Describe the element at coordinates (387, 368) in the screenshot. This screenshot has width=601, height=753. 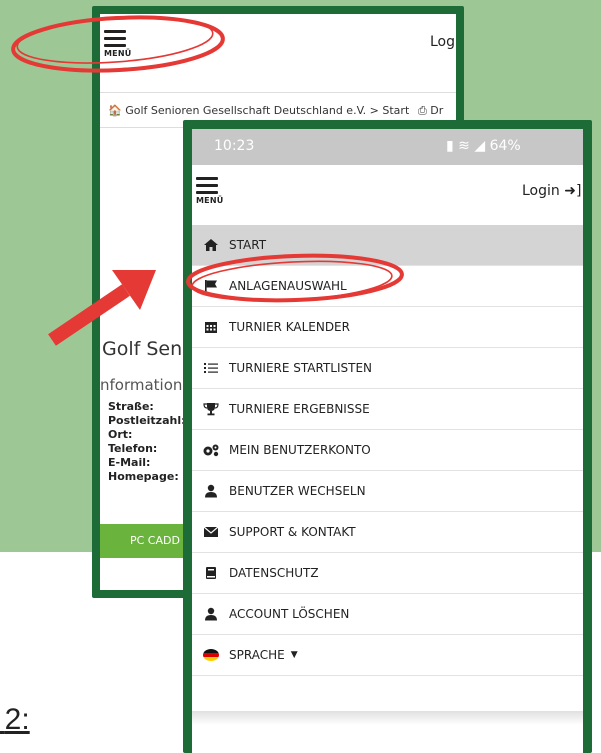
I see `menu-item-turniere-startlisten: TURNIERE STARTLISTEN` at that location.